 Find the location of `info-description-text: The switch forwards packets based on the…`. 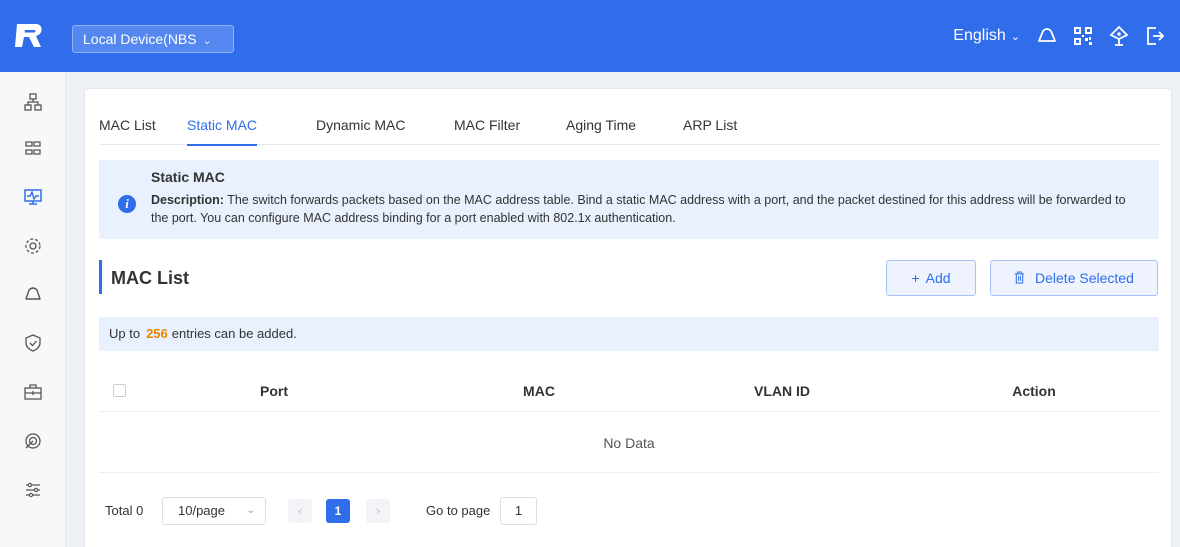

info-description-text: The switch forwards packets based on the… is located at coordinates (638, 209).